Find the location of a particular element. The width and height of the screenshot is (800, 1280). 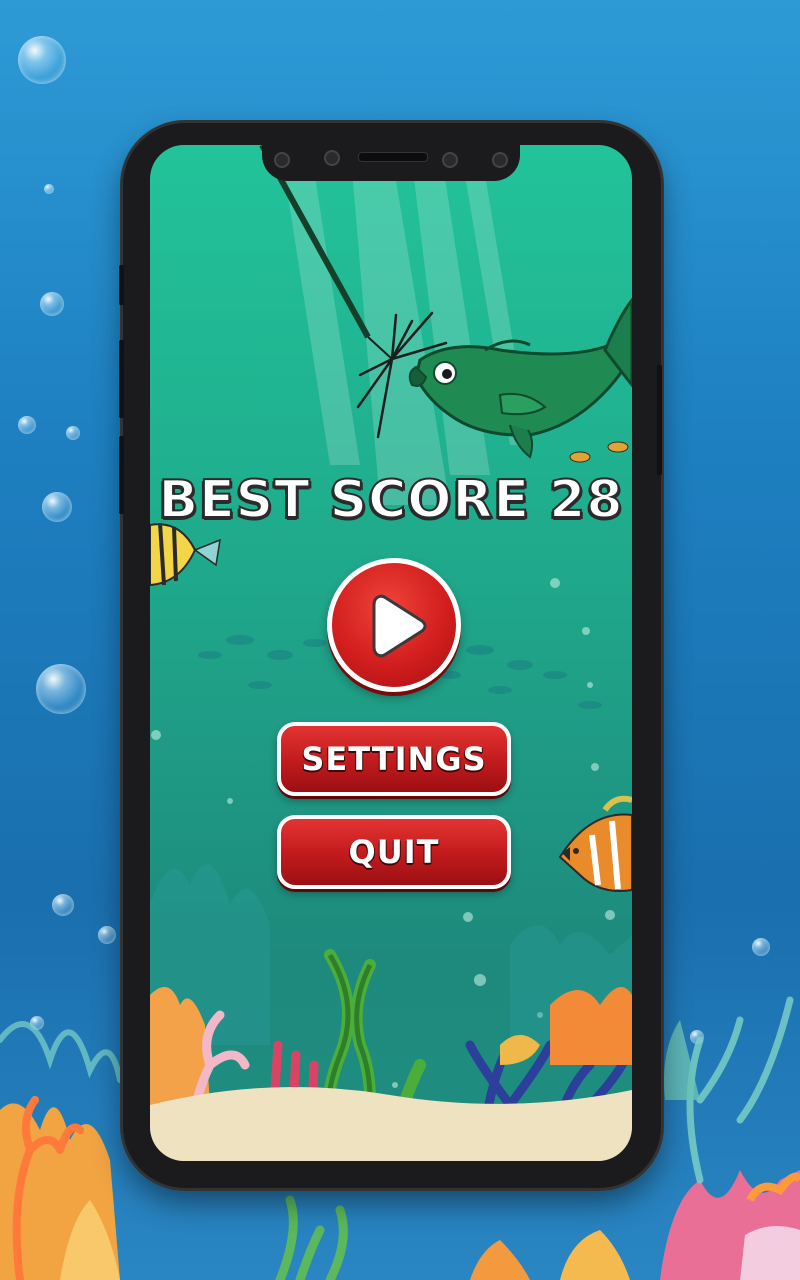

settings-button: SETTINGS is located at coordinates (394, 759).